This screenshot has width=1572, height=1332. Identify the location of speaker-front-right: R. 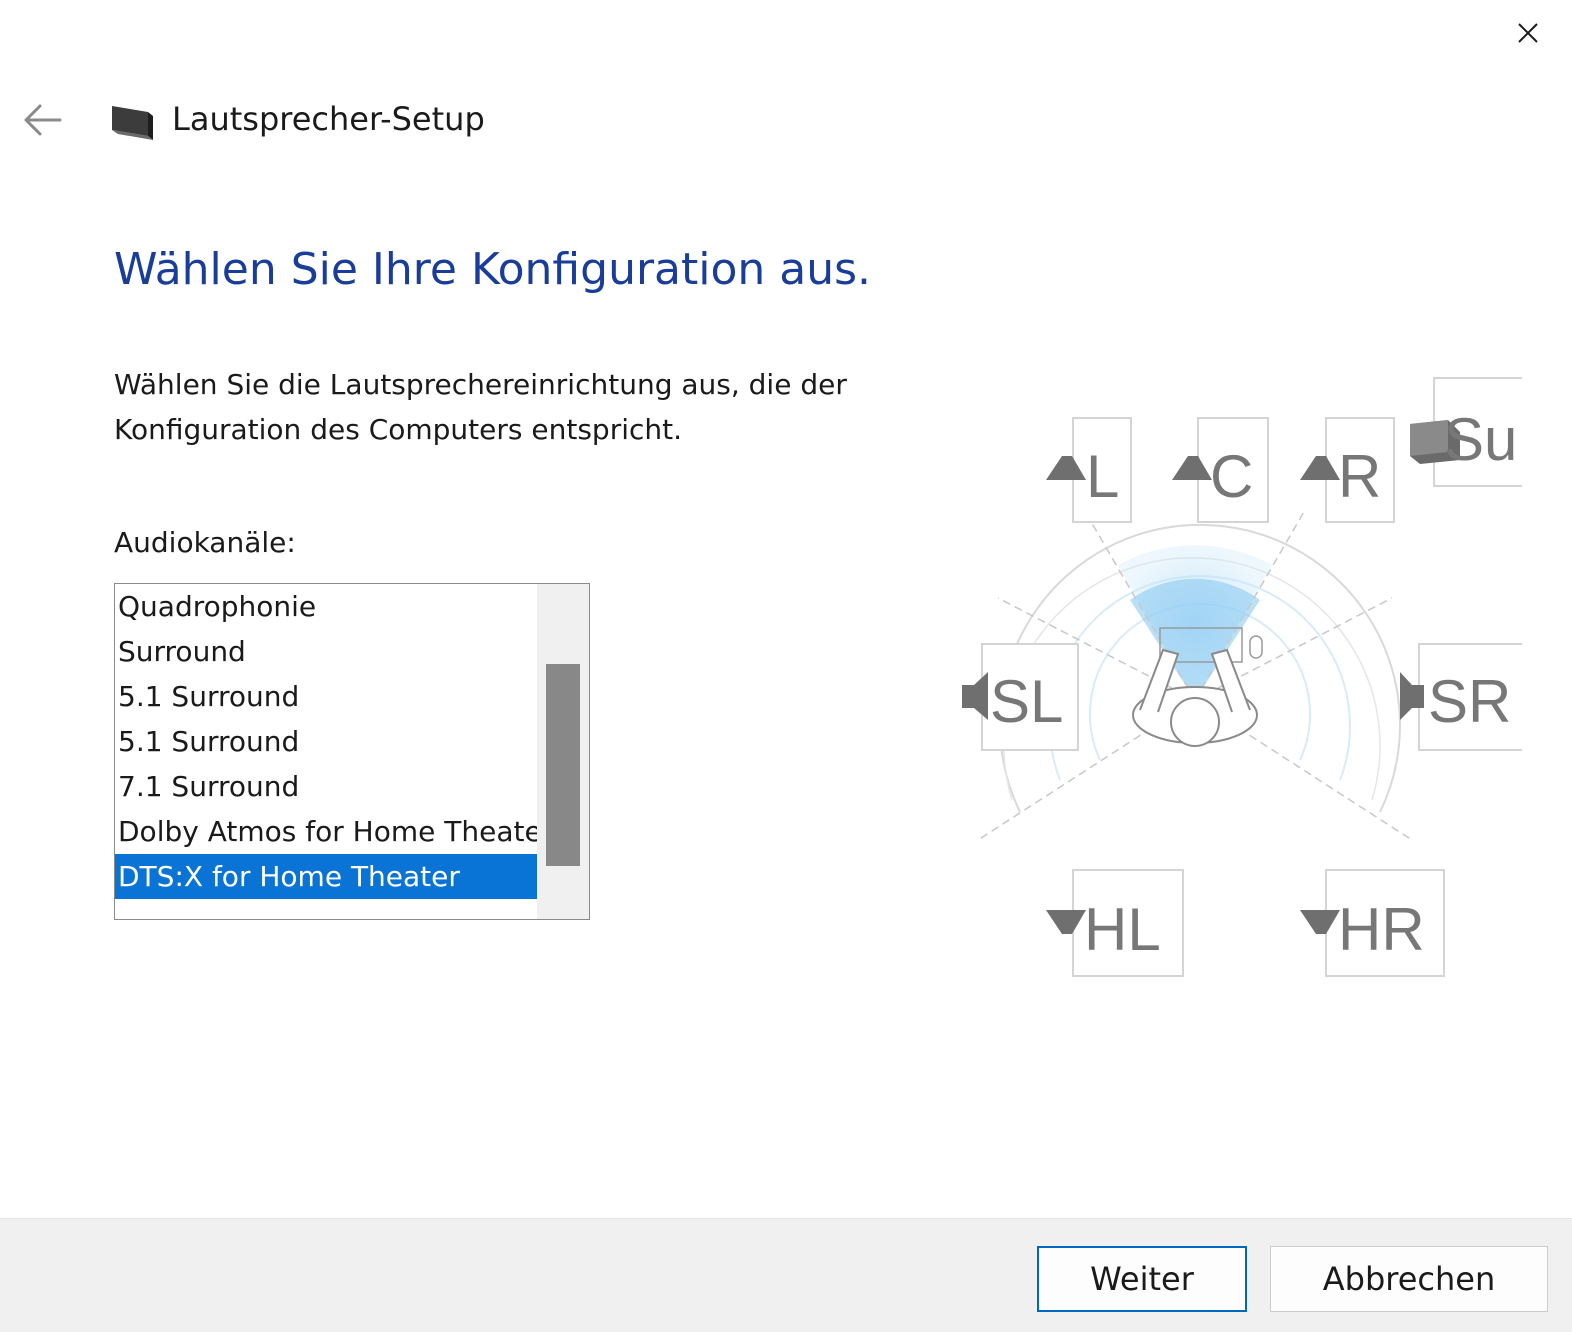
(1347, 470).